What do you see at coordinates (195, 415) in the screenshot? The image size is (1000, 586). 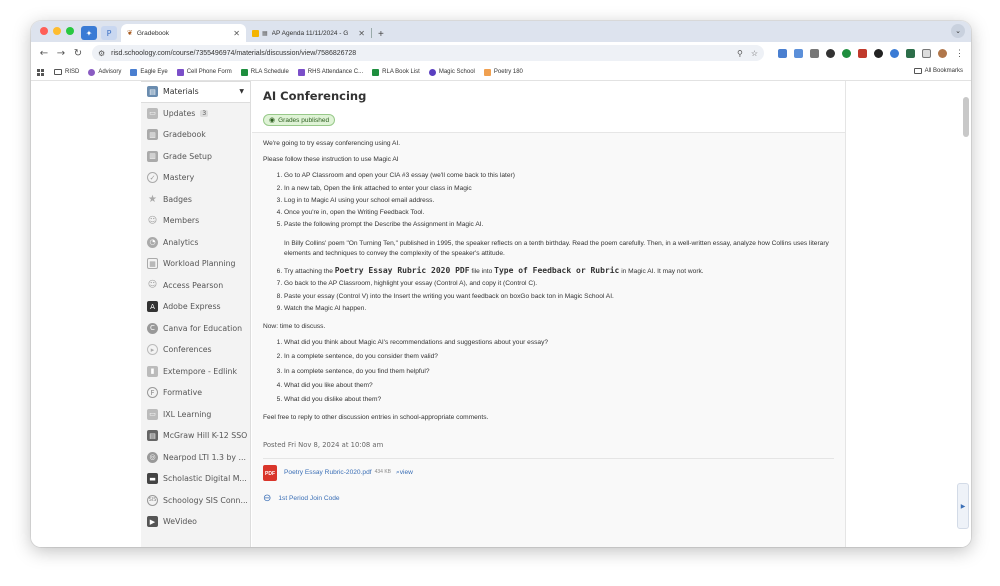 I see `sidebar-item-ixl: ▭ IXL Learning` at bounding box center [195, 415].